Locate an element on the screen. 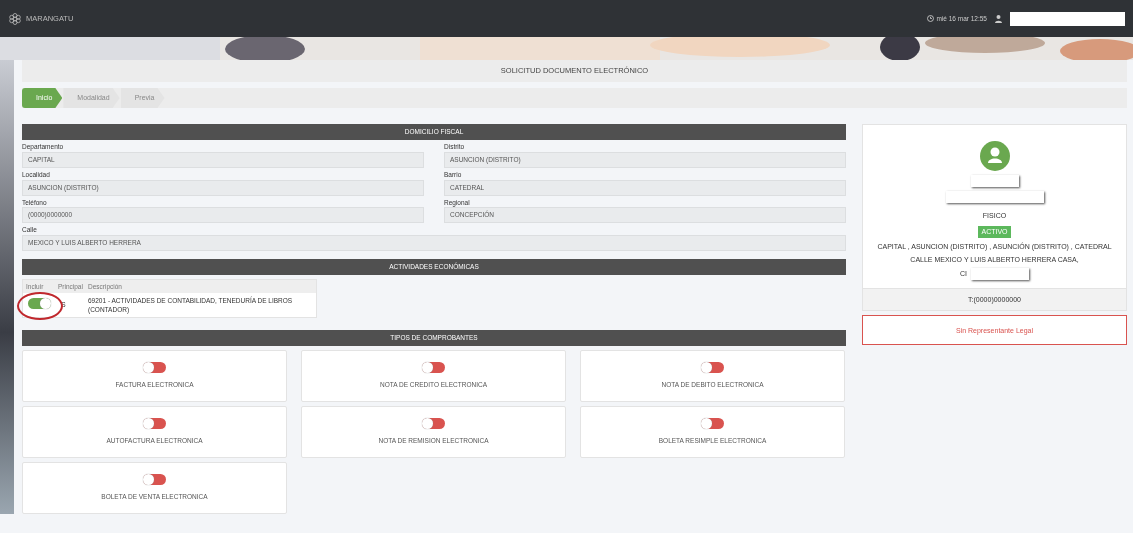 This screenshot has height=533, width=1133. user-icon is located at coordinates (998, 18).